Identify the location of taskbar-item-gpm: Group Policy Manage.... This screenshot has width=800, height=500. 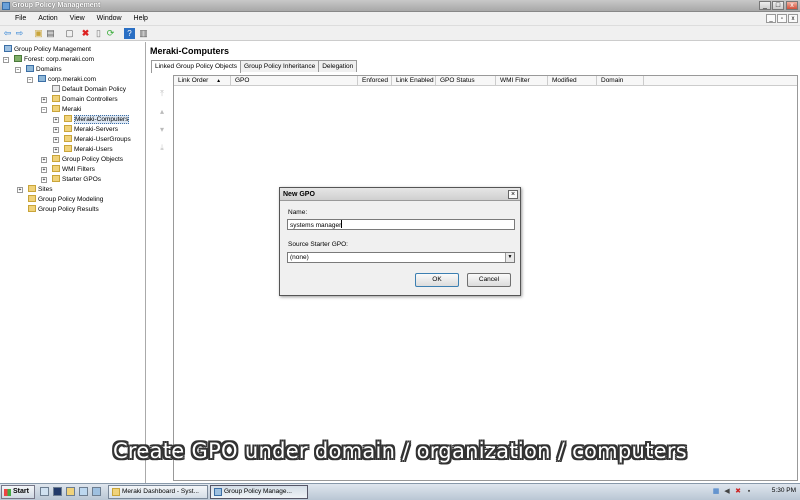
(259, 492).